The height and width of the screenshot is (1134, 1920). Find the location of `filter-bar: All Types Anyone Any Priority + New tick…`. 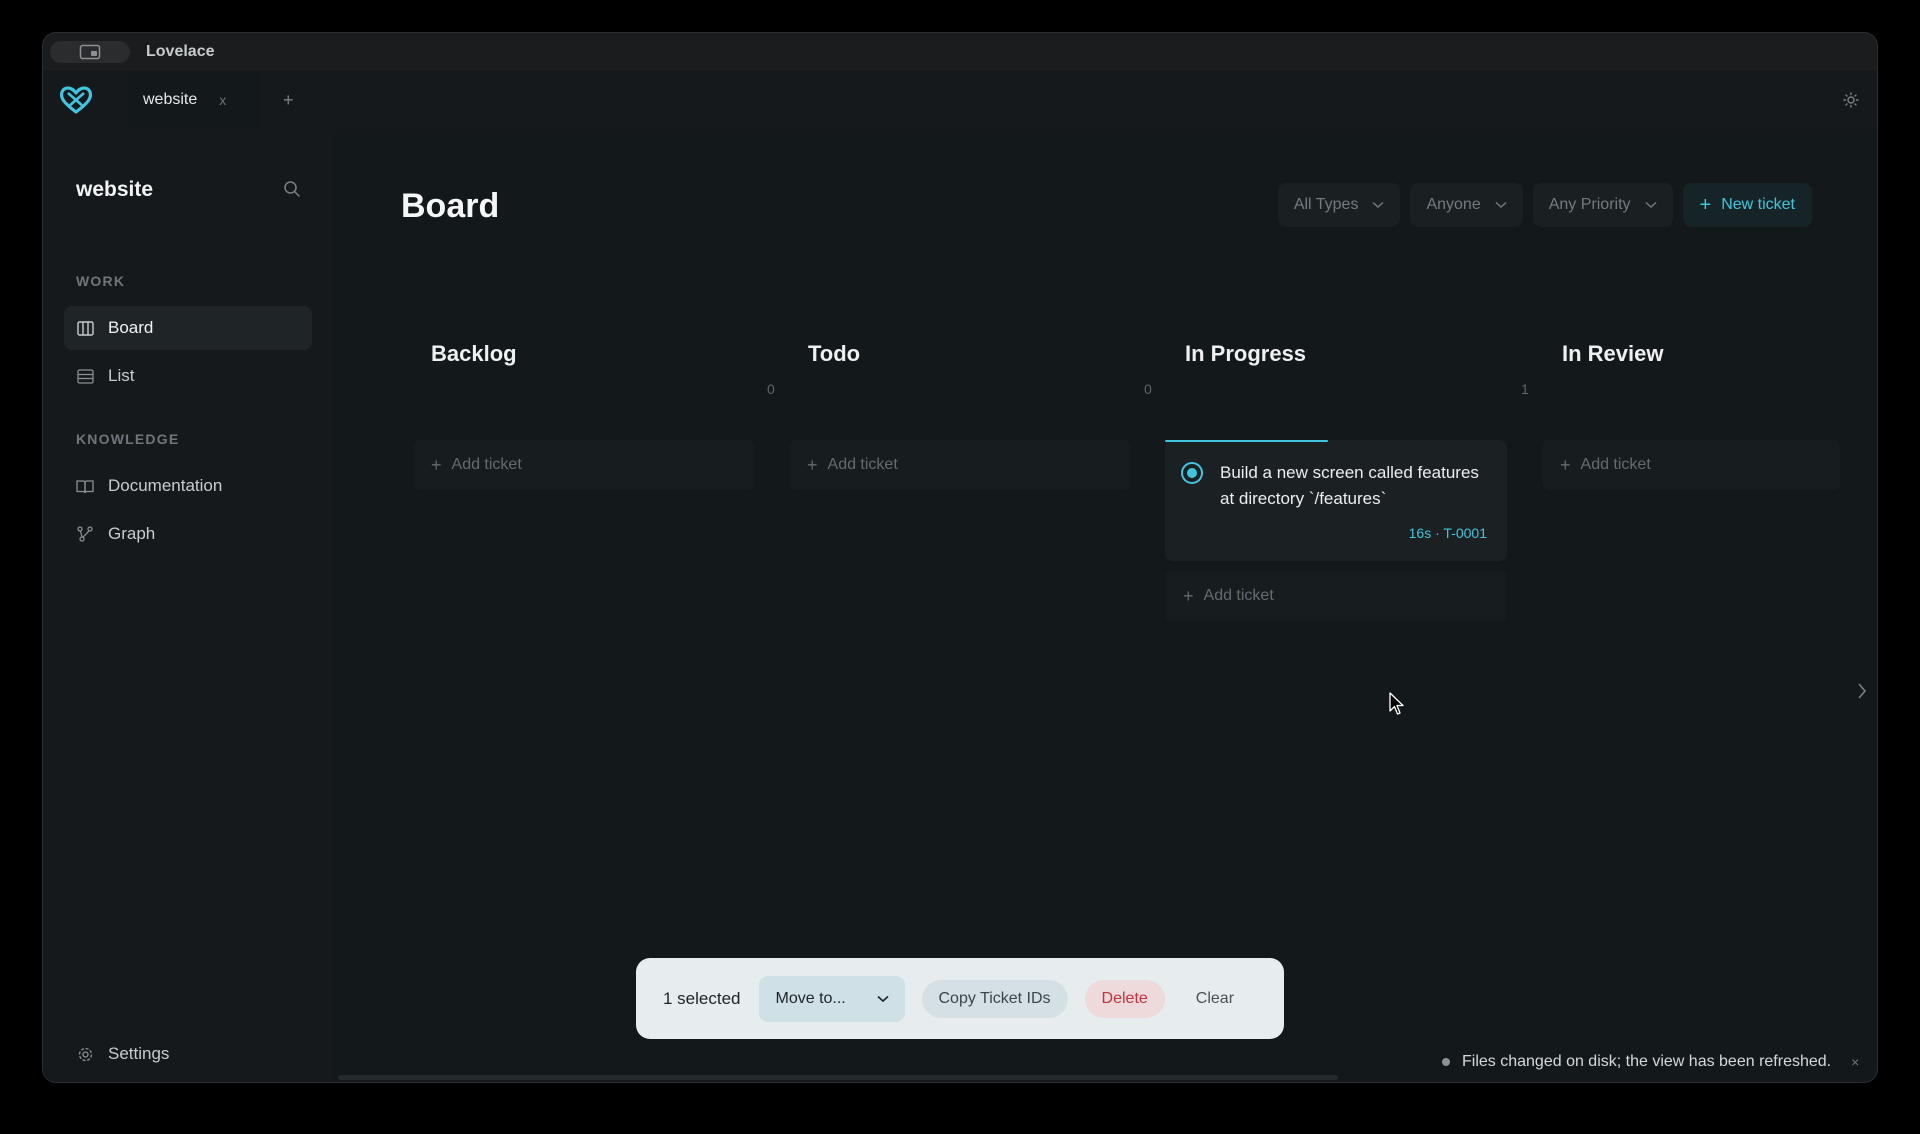

filter-bar: All Types Anyone Any Priority + New tick… is located at coordinates (1544, 205).